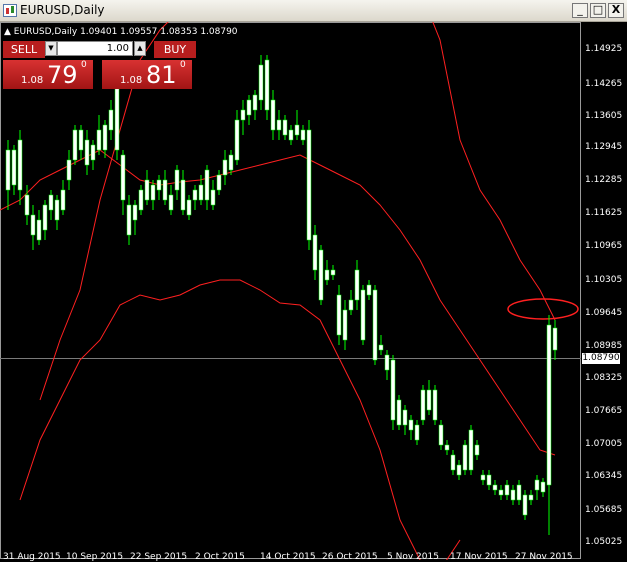 This screenshot has height=562, width=627. I want to click on time-axis-label: 14 Oct 2015, so click(288, 557).